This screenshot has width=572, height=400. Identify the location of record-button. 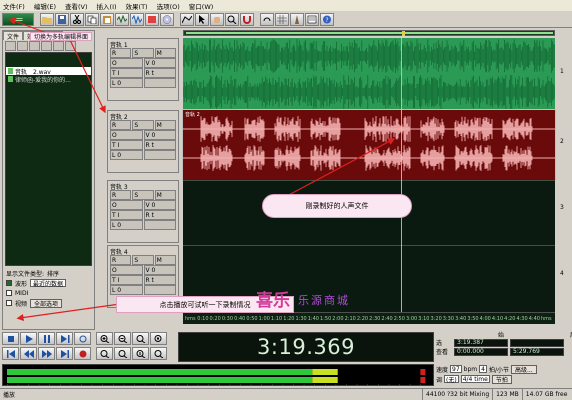
(82, 353).